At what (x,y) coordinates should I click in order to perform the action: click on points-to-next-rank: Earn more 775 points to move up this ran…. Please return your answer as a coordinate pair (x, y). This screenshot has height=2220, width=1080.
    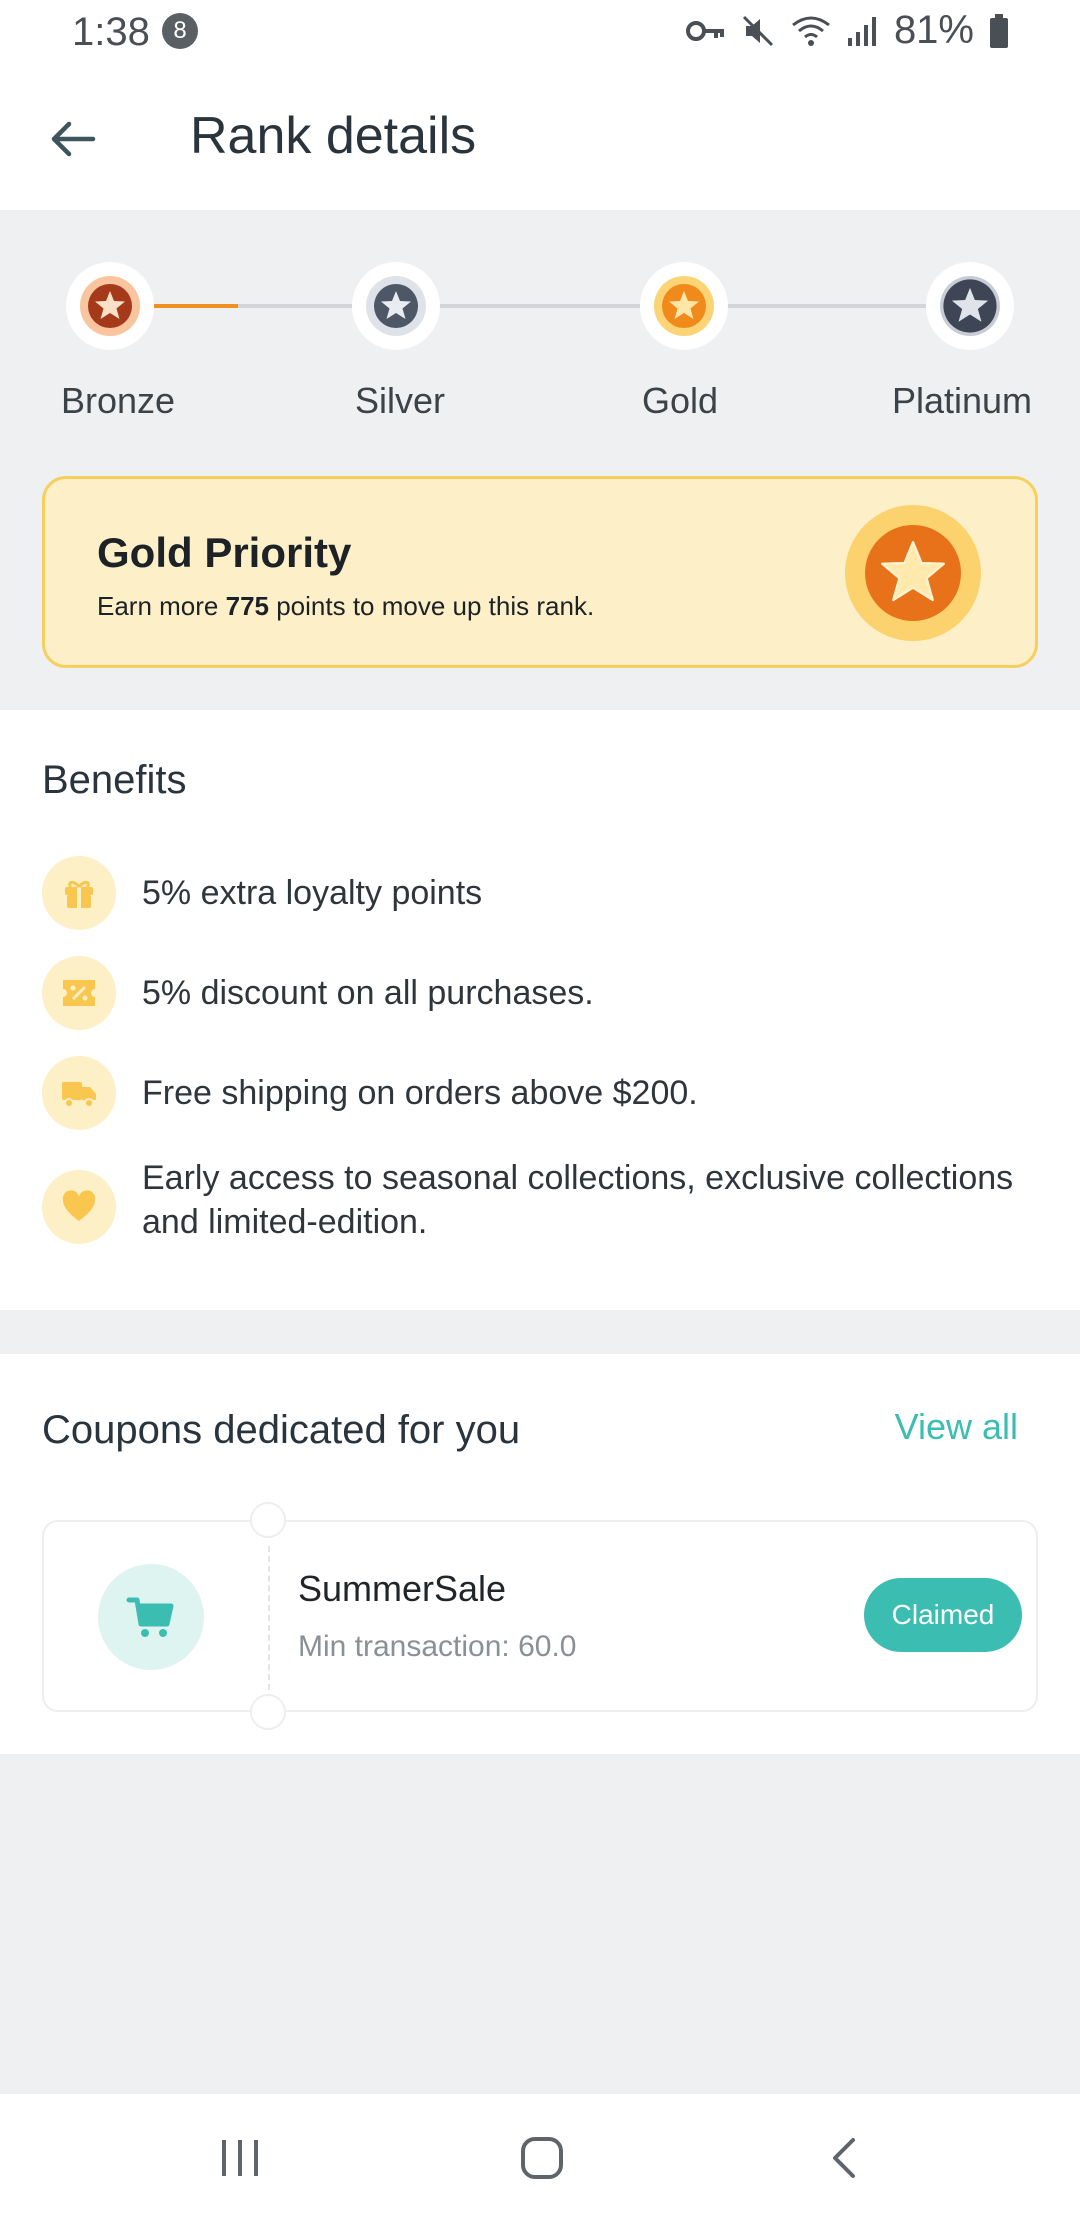
    Looking at the image, I should click on (345, 606).